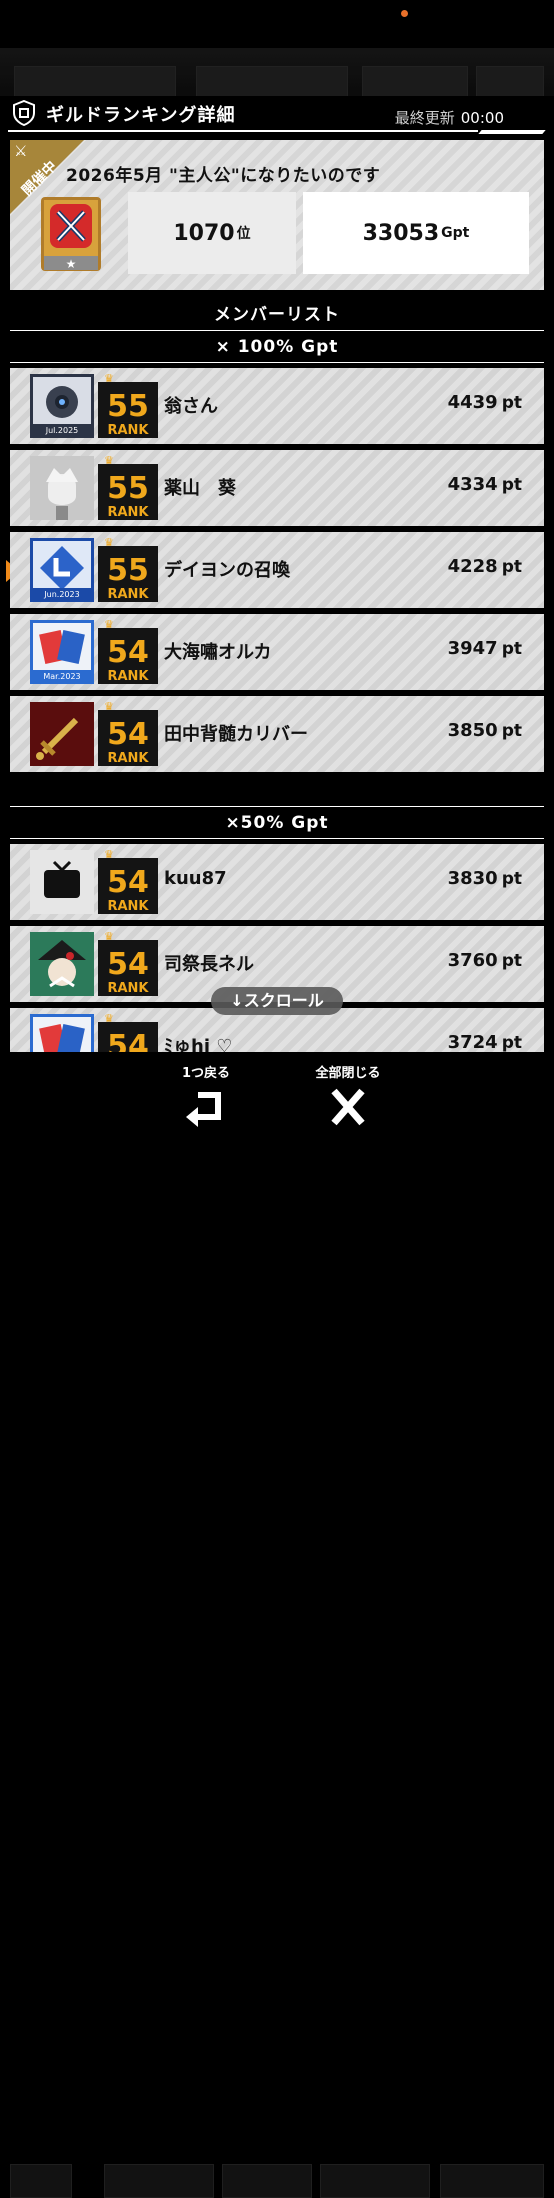 The height and width of the screenshot is (2198, 554). Describe the element at coordinates (484, 878) in the screenshot. I see `member-points: 3830 pt` at that location.